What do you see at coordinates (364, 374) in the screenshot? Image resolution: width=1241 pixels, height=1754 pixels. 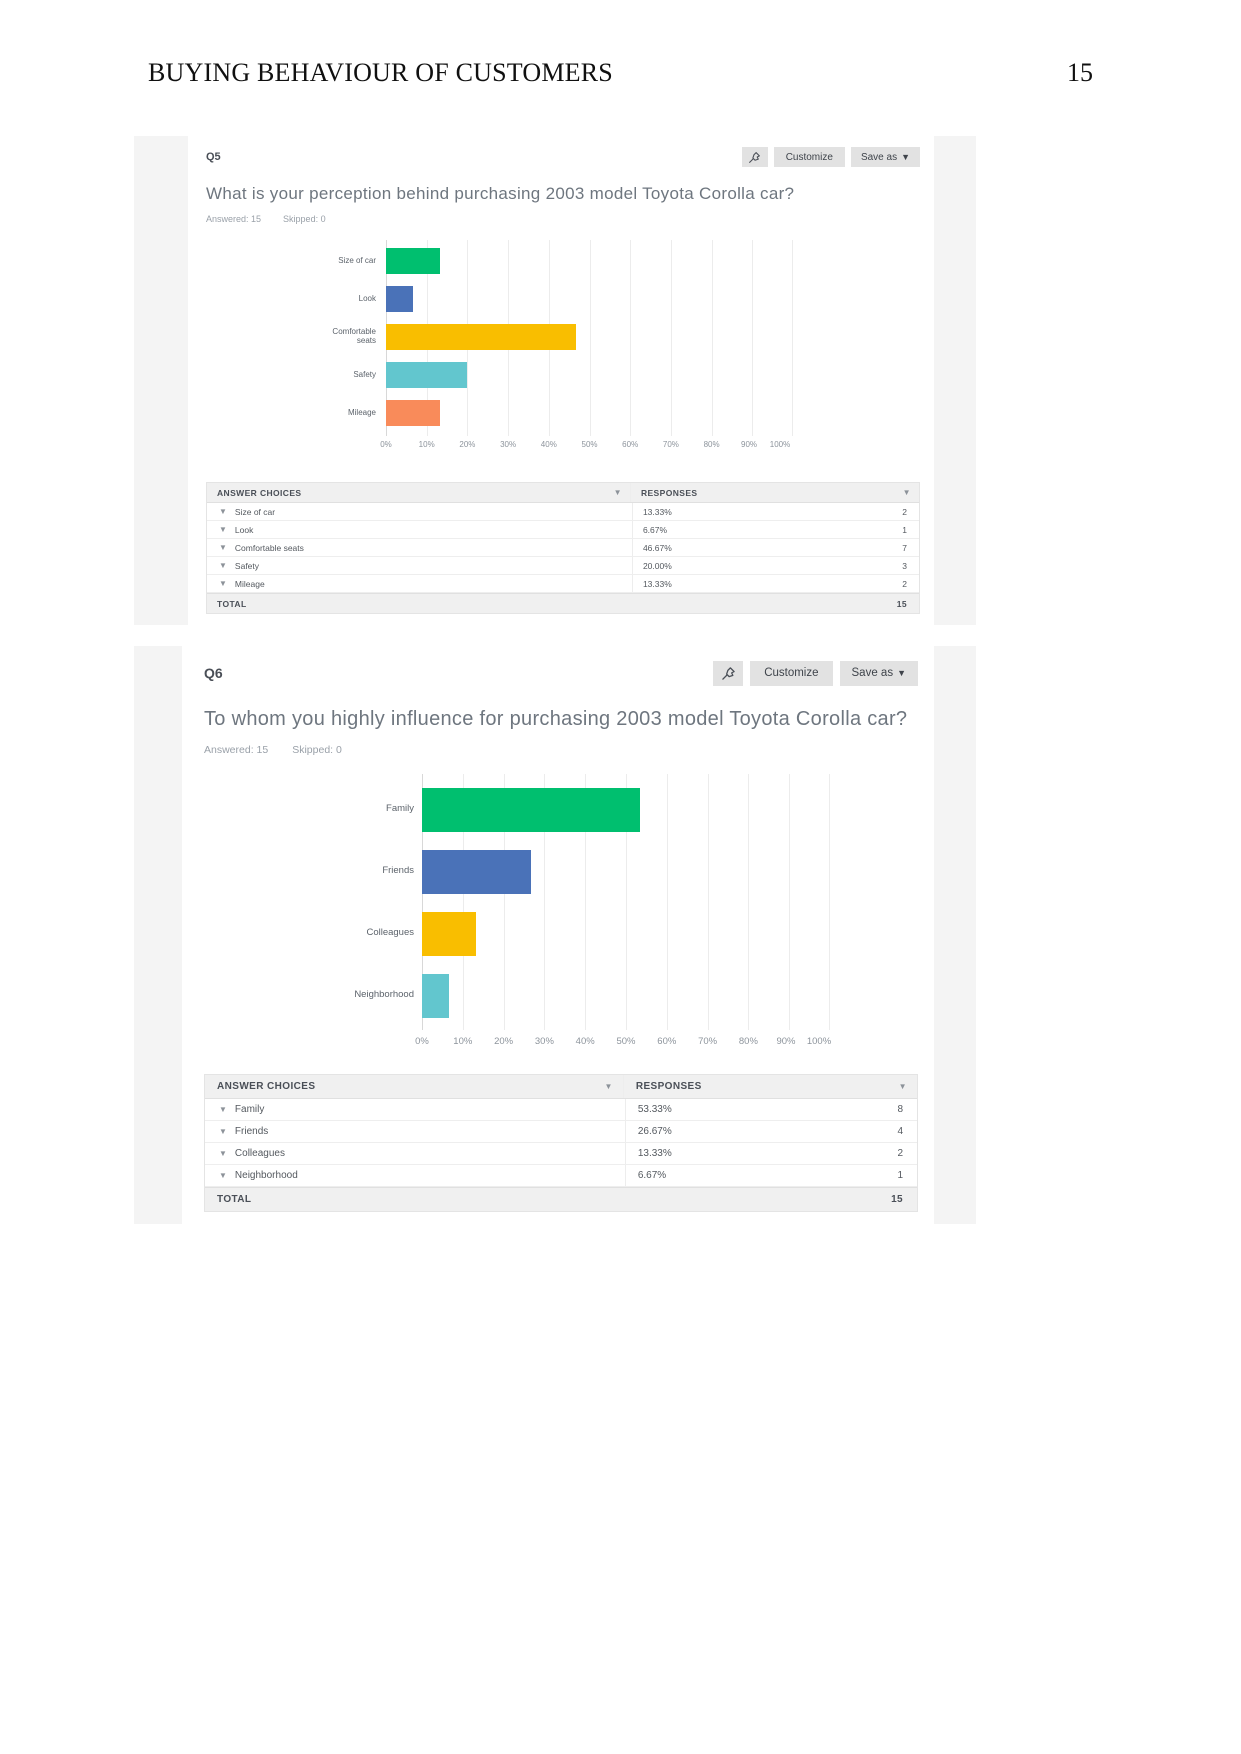 I see `bar-label-safety: Safety` at bounding box center [364, 374].